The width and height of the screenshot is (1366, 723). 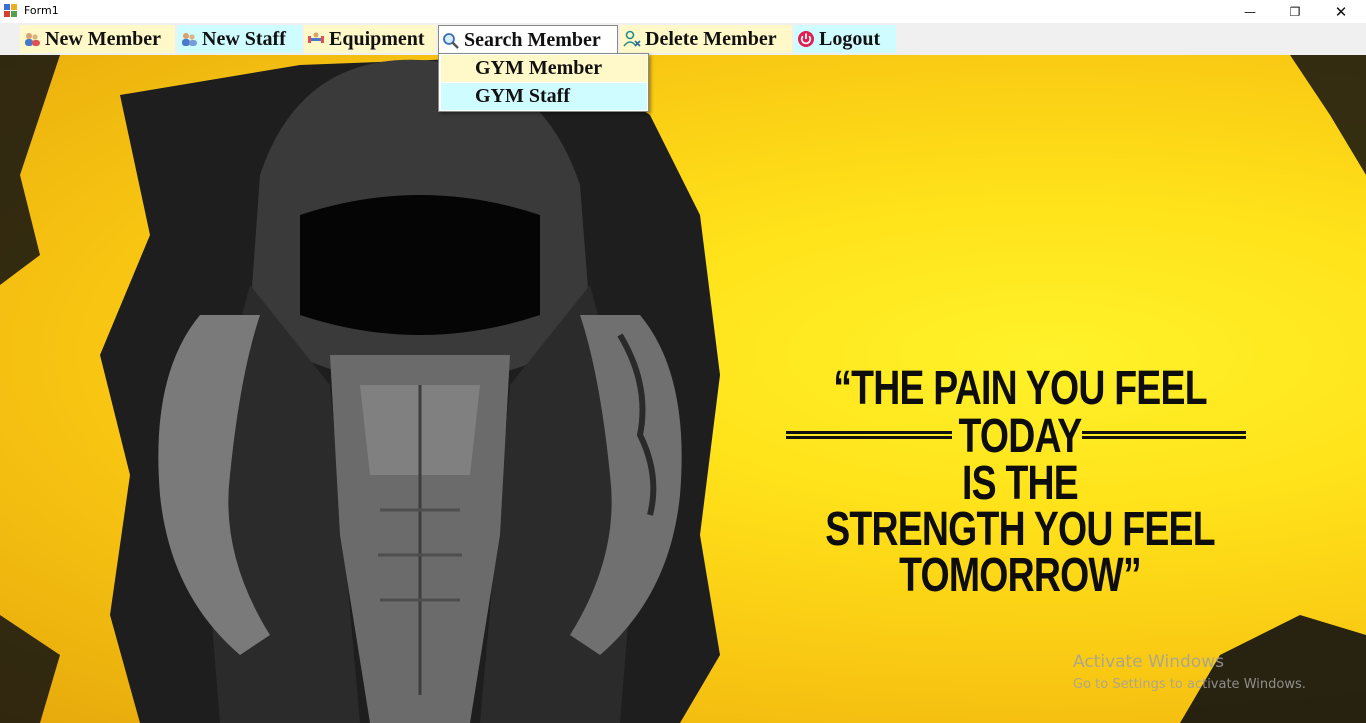 I want to click on title-bar: Form1 — ❐ ✕, so click(x=683, y=11).